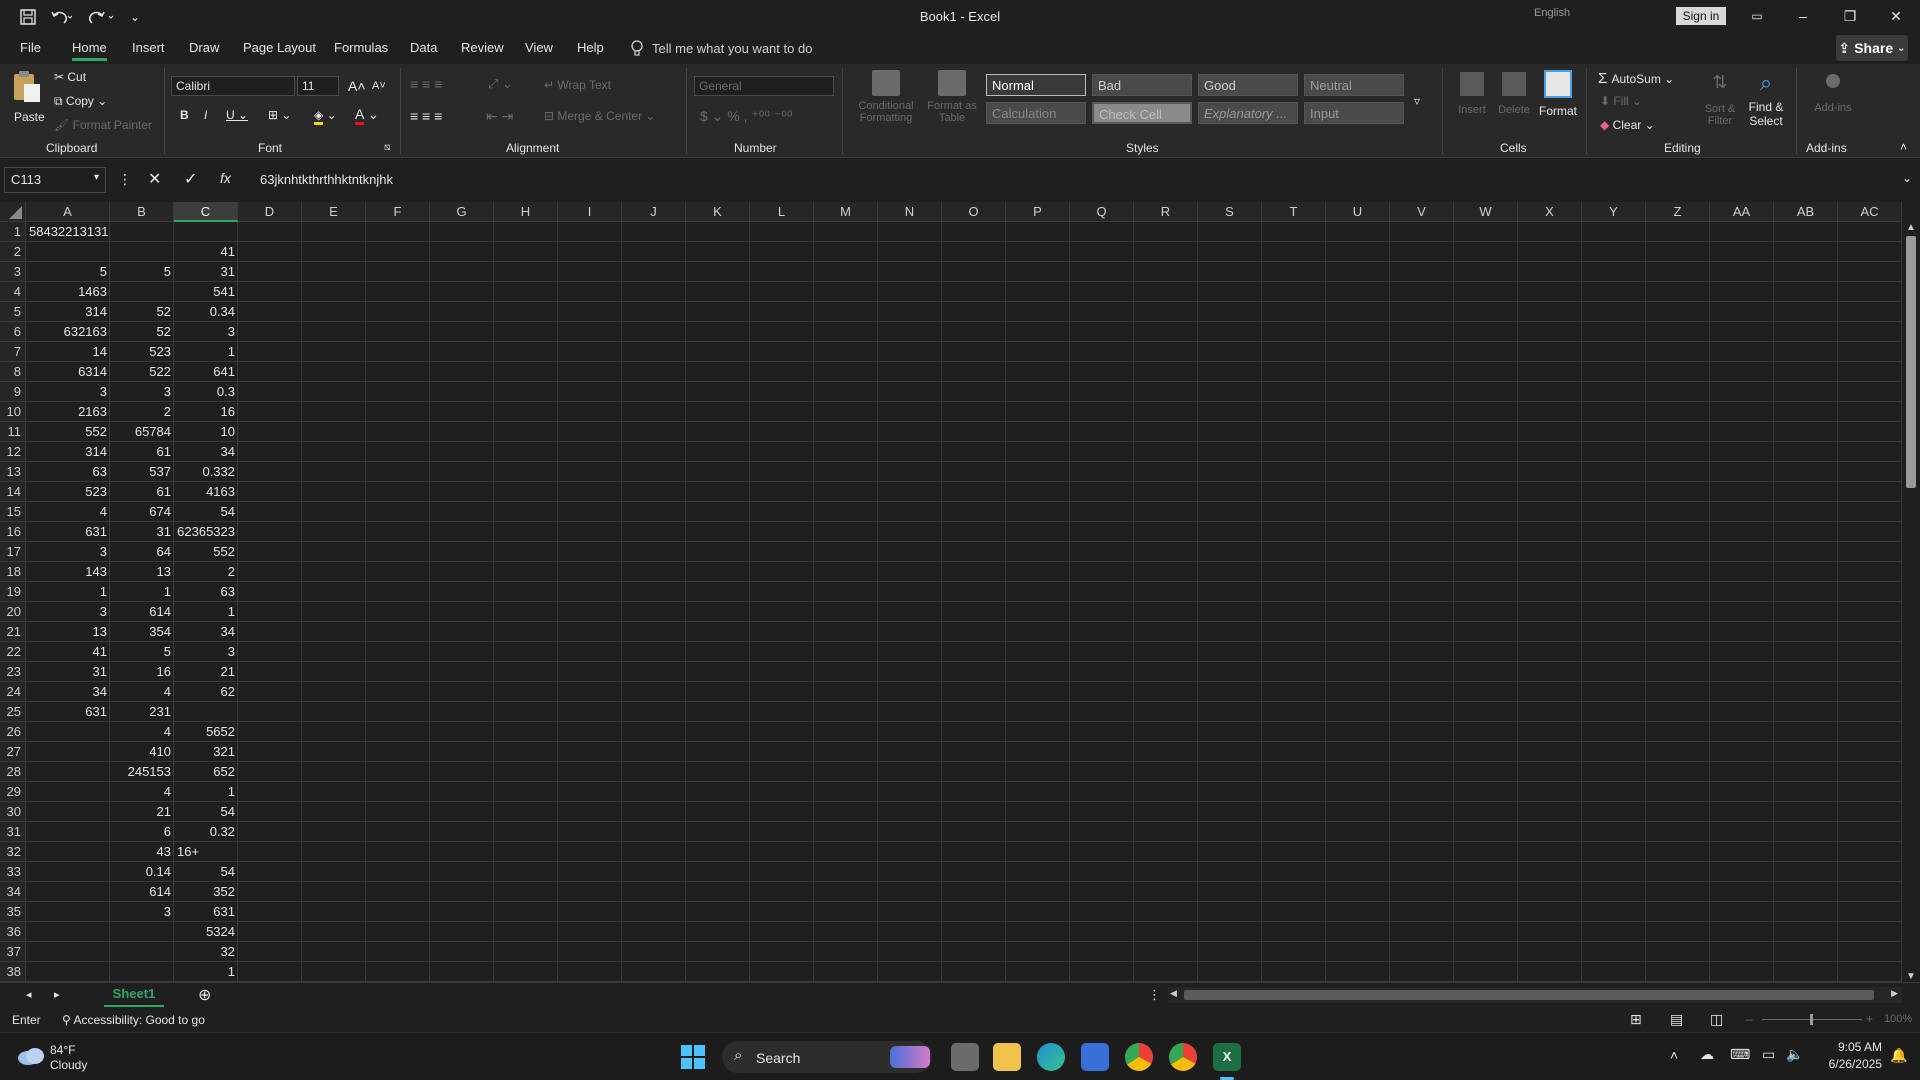  Describe the element at coordinates (1614, 212) in the screenshot. I see `column-header: Y` at that location.